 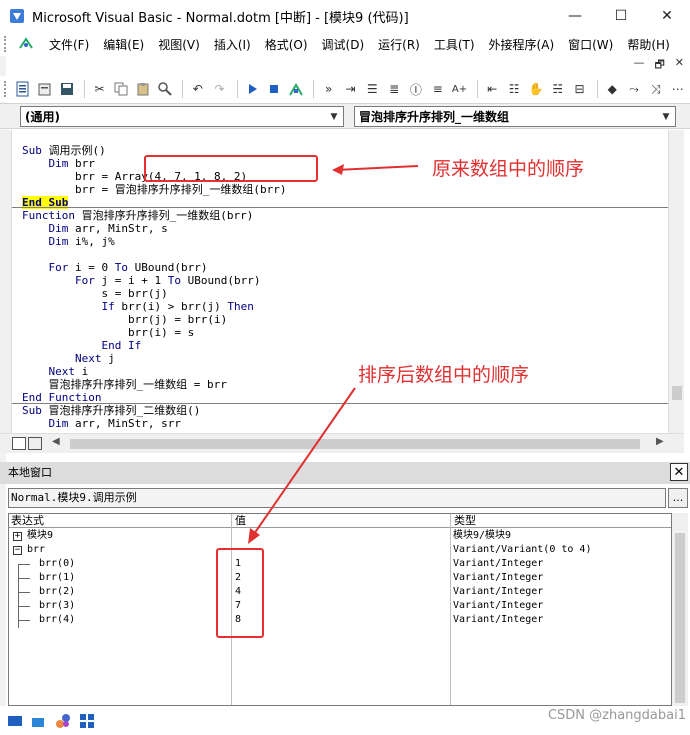 I want to click on header-expression: 表达式, so click(x=27, y=521).